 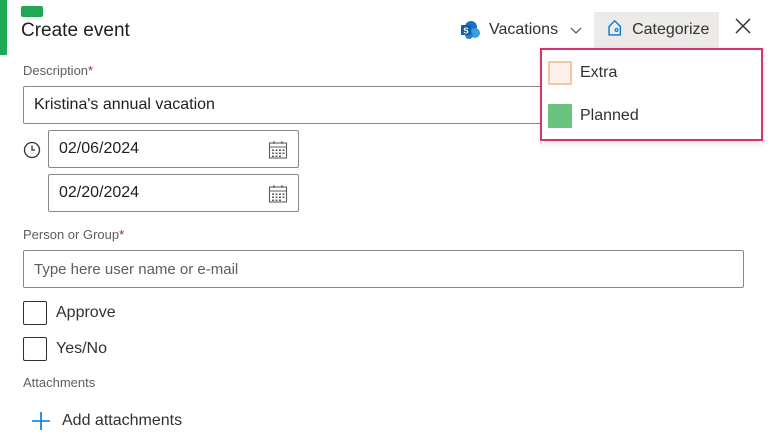 What do you see at coordinates (560, 116) in the screenshot?
I see `planned-color-swatch` at bounding box center [560, 116].